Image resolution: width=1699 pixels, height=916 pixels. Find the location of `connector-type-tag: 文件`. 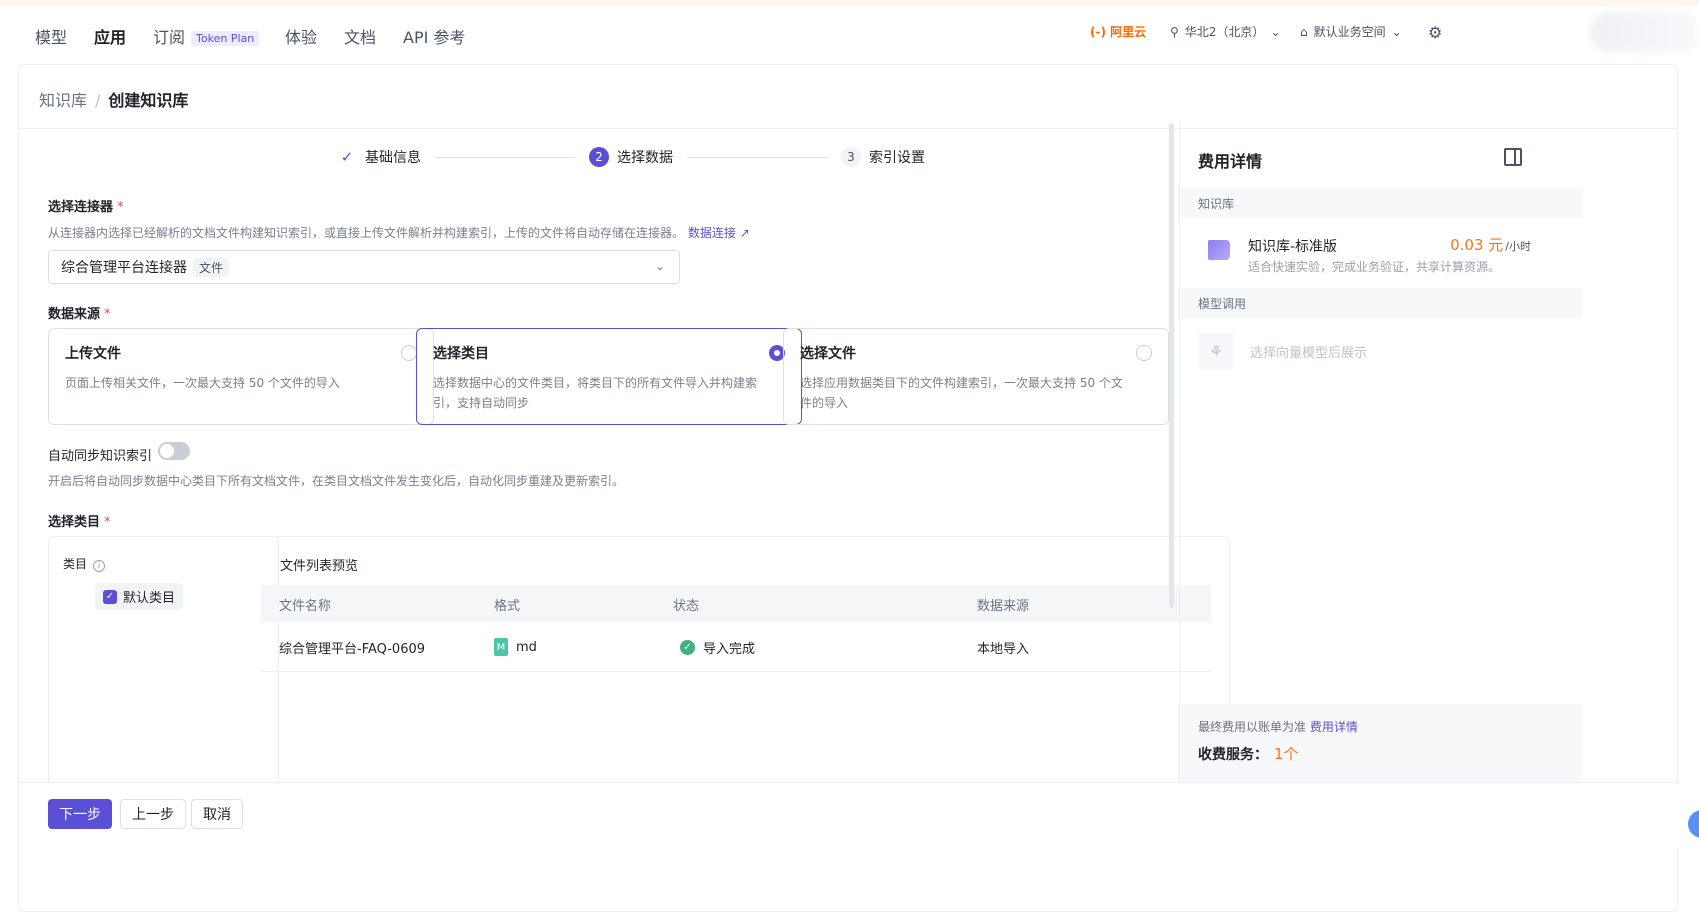

connector-type-tag: 文件 is located at coordinates (211, 267).